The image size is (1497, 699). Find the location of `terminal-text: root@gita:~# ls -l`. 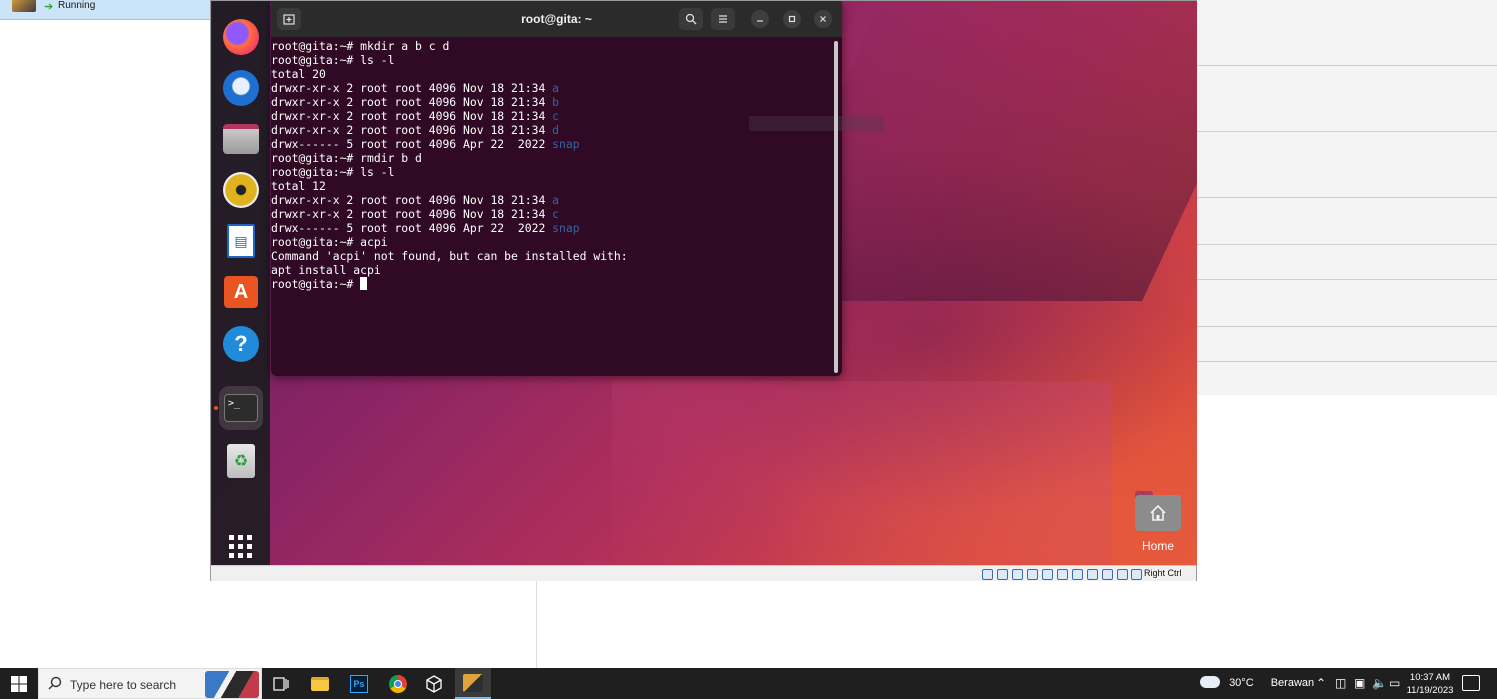

terminal-text: root@gita:~# ls -l is located at coordinates (333, 60).